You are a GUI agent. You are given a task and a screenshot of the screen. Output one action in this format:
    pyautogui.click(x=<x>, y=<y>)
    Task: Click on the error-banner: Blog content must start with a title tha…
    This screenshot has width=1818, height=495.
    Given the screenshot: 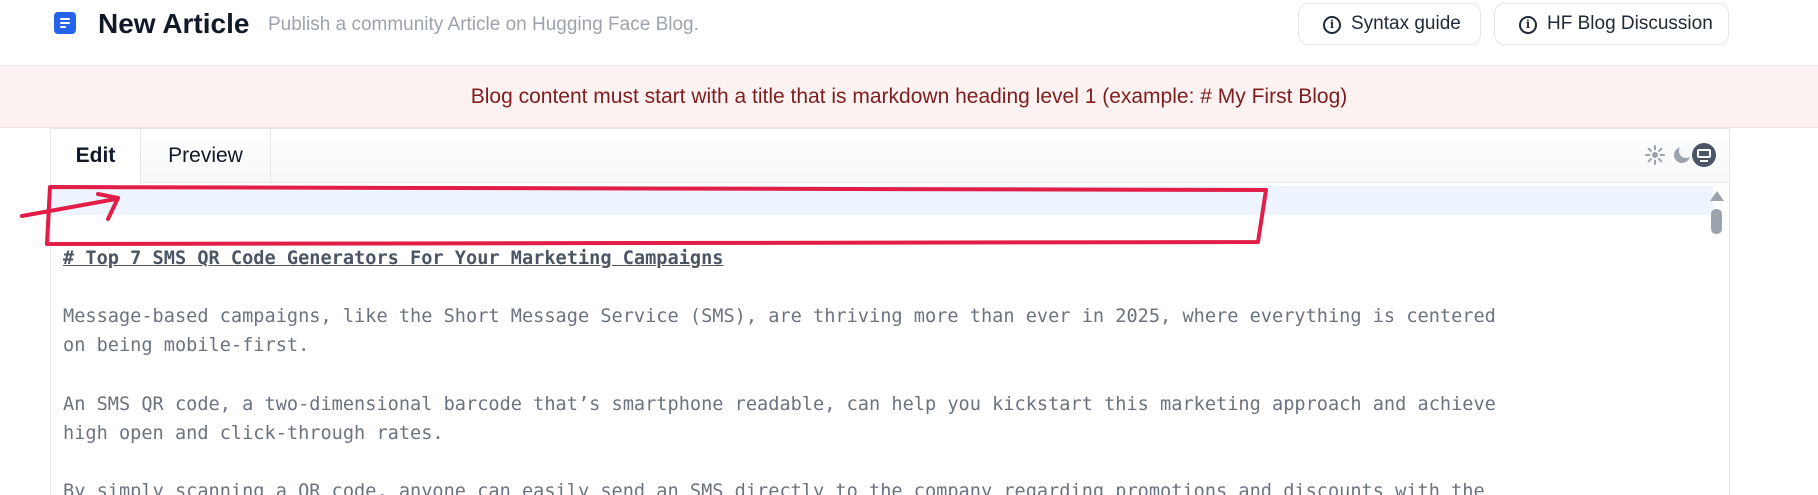 What is the action you would take?
    pyautogui.click(x=909, y=97)
    